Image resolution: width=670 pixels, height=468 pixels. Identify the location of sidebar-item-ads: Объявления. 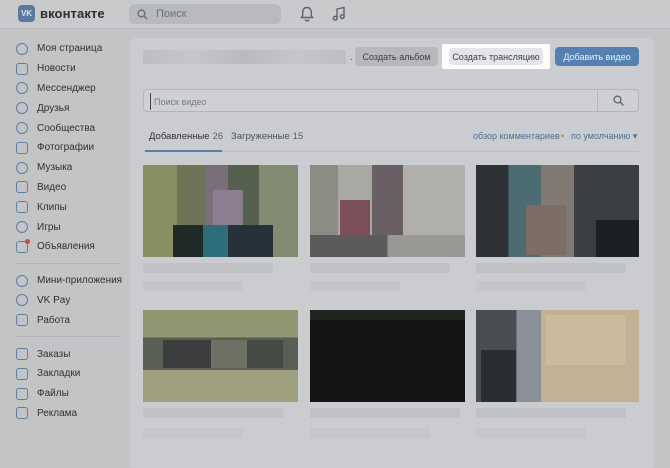
(71, 247).